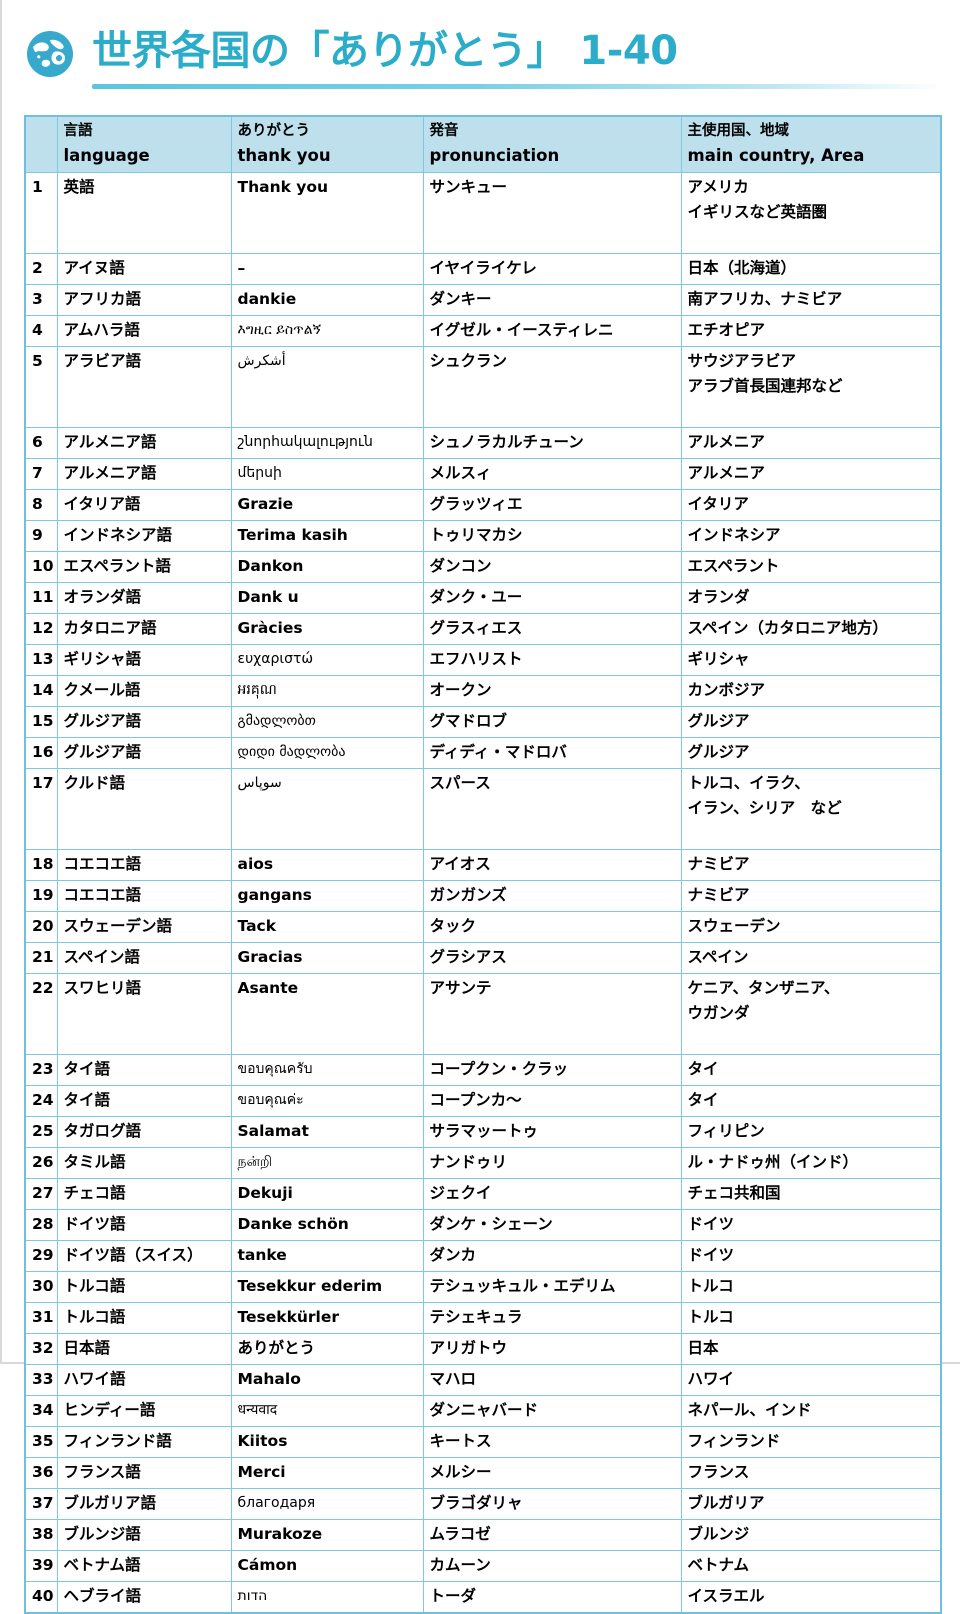 The height and width of the screenshot is (1614, 960). What do you see at coordinates (41, 1256) in the screenshot?
I see `row-number: 29` at bounding box center [41, 1256].